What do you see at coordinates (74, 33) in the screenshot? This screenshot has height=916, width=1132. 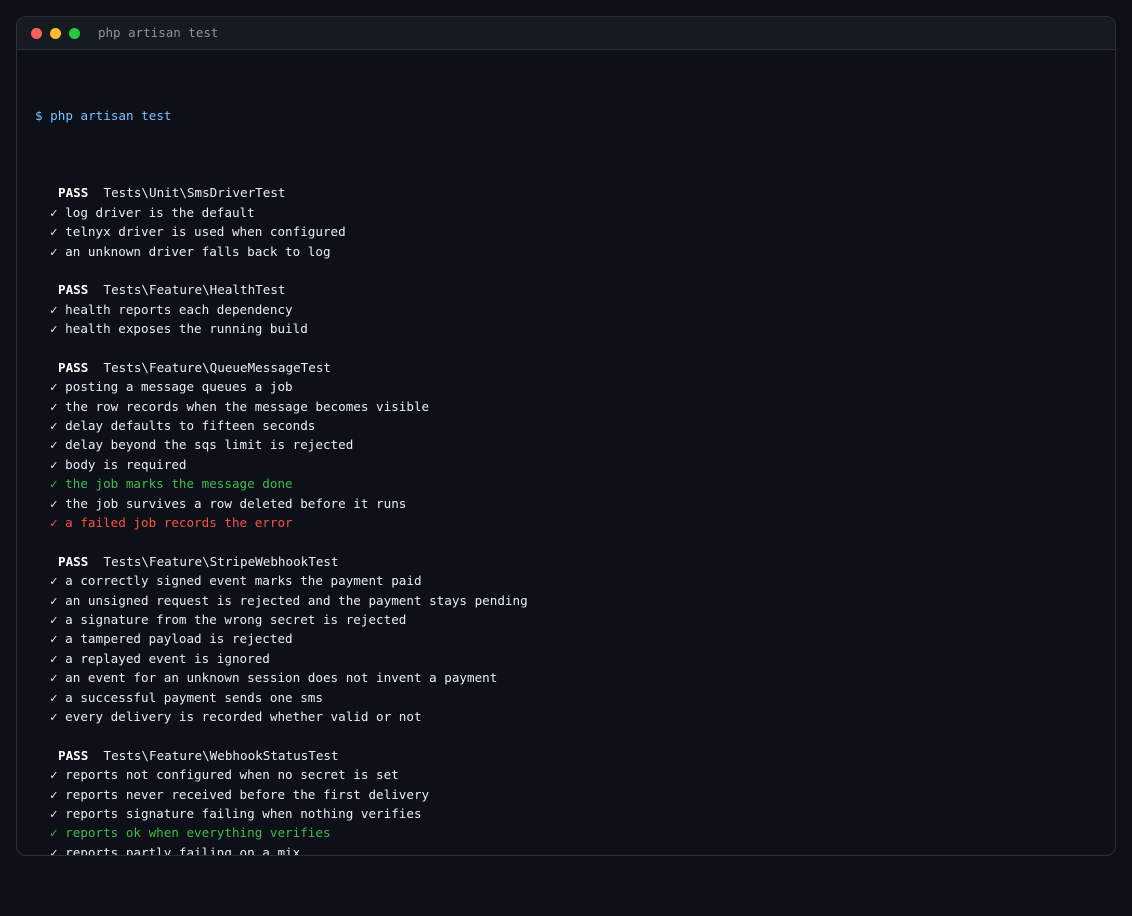 I see `maximize-window-button` at bounding box center [74, 33].